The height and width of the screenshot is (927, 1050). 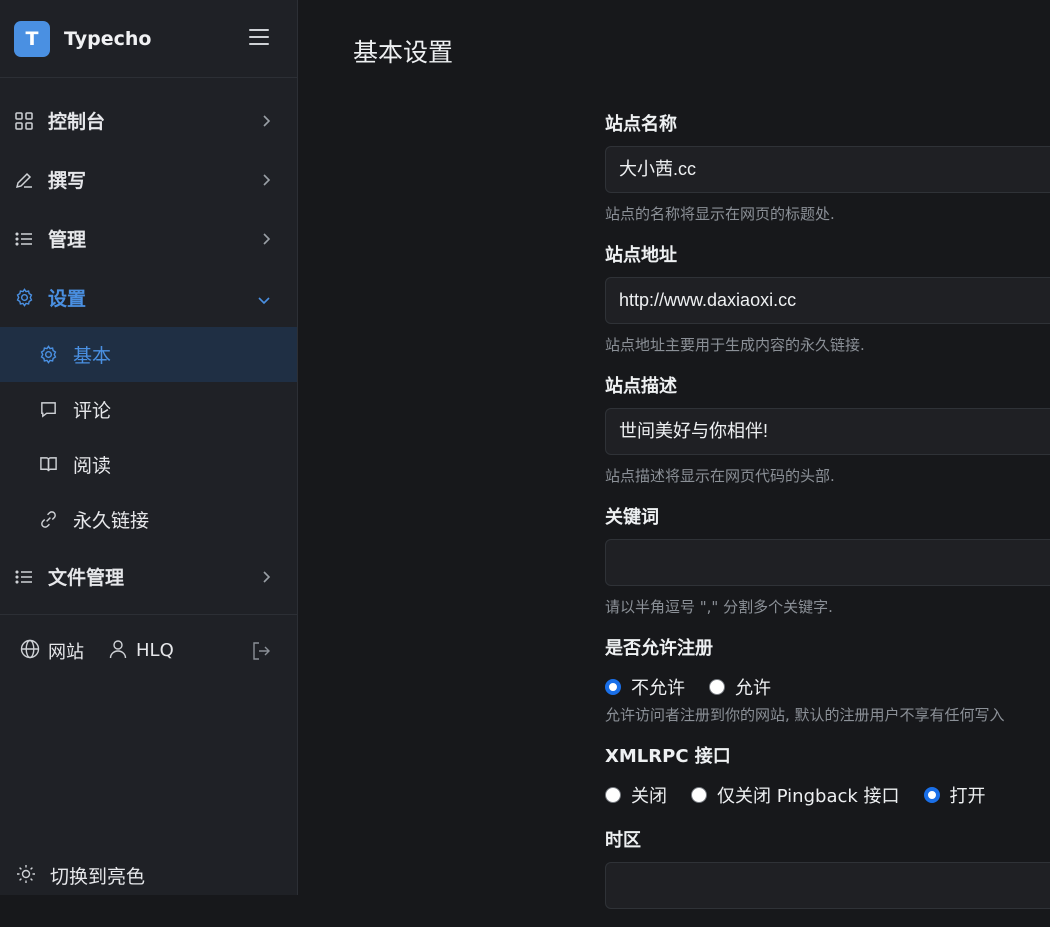 What do you see at coordinates (658, 687) in the screenshot?
I see `radio-label: 不允许` at bounding box center [658, 687].